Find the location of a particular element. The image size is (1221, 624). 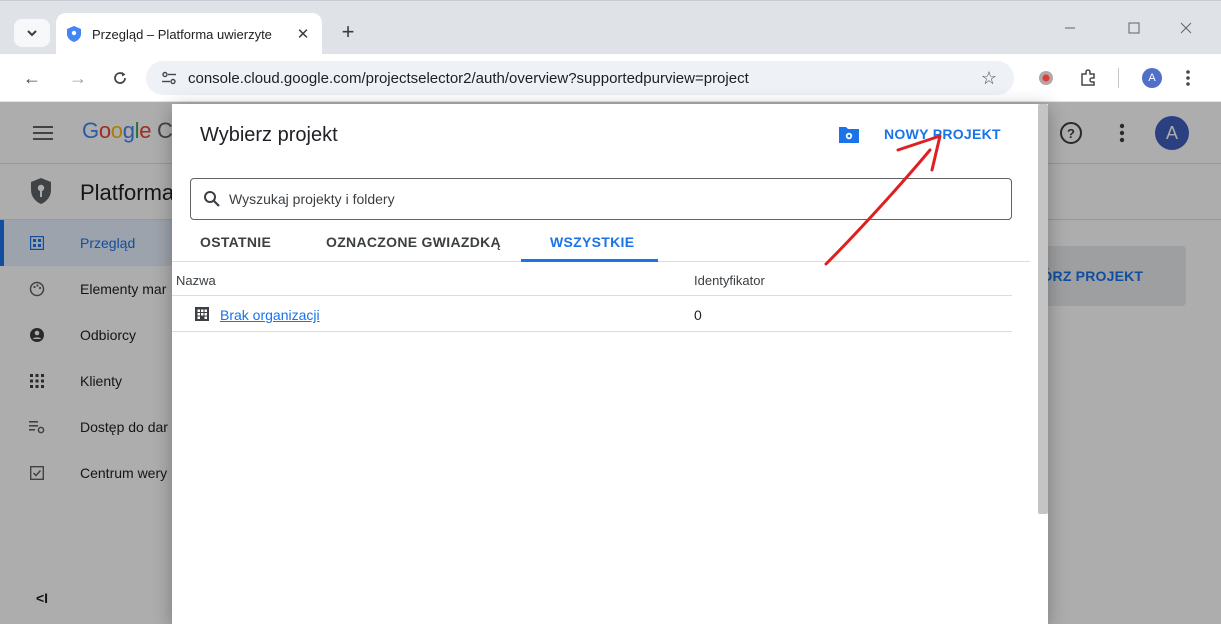

chevron-down-icon is located at coordinates (32, 33).